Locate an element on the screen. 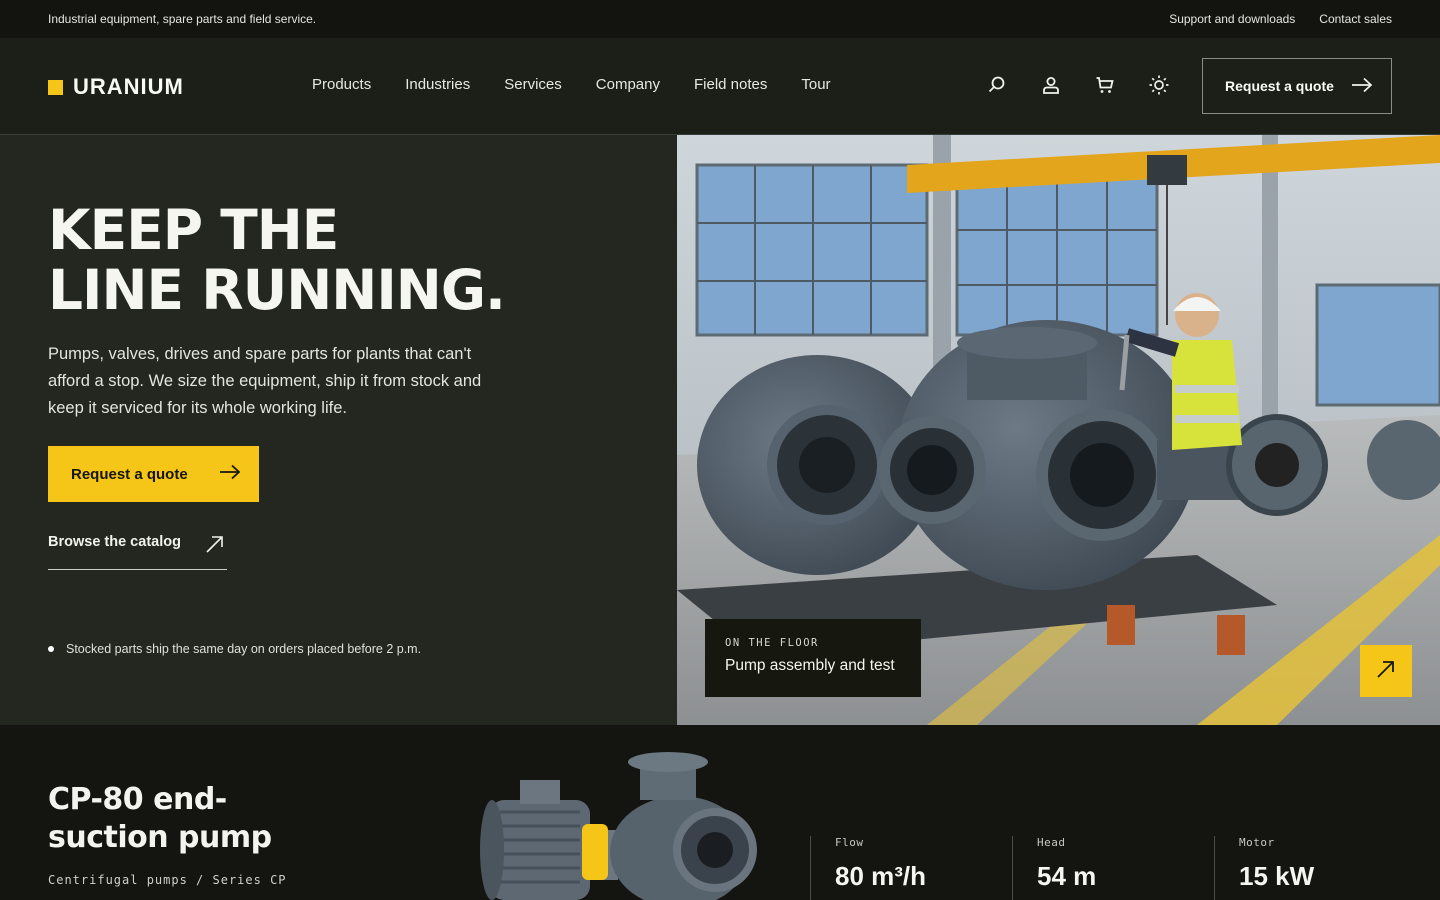 This screenshot has height=900, width=1440. theme-toggle-icon is located at coordinates (1159, 85).